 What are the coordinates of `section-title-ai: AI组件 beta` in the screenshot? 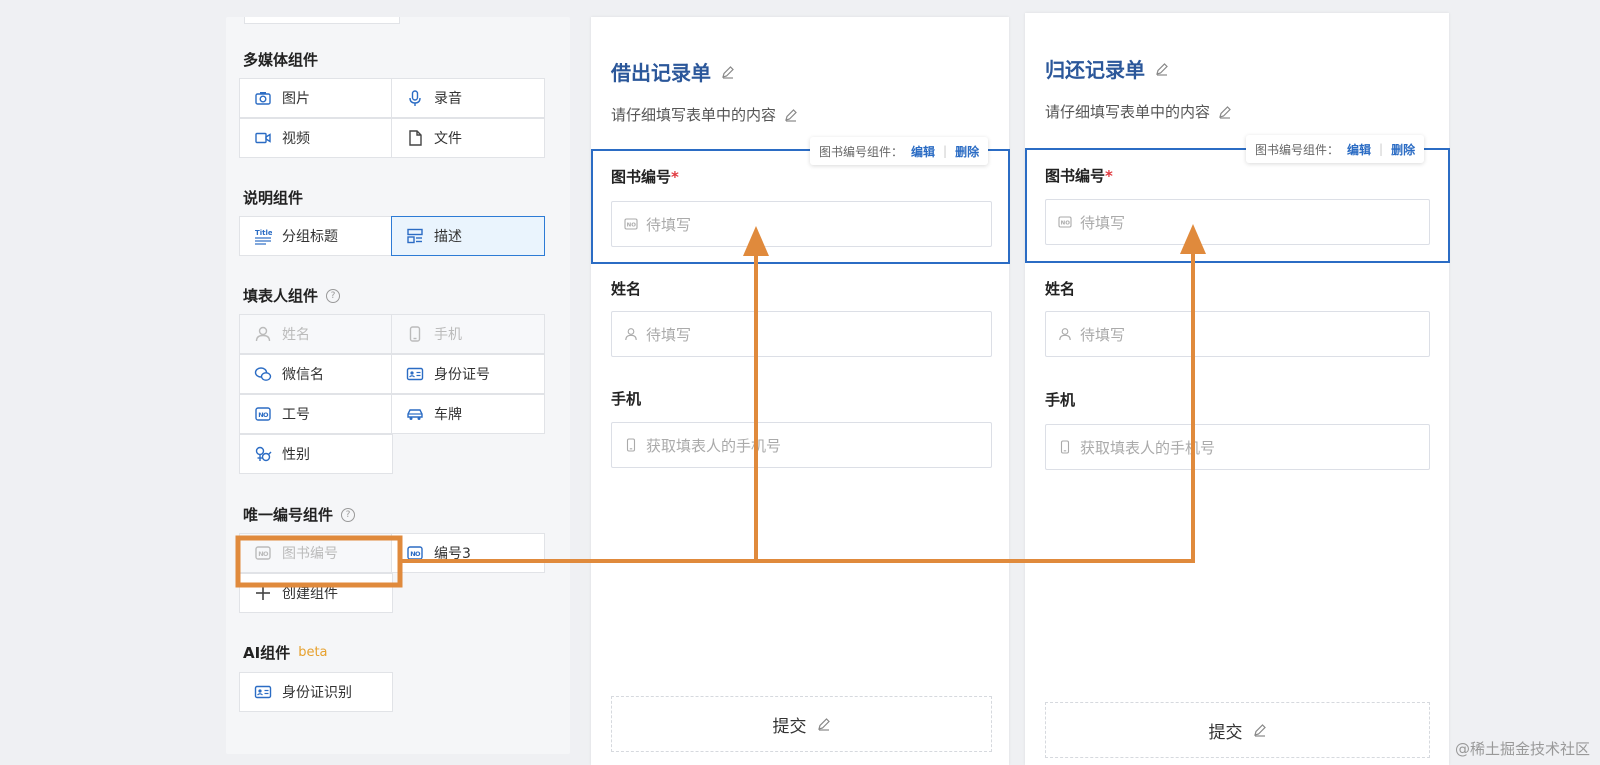 It's located at (285, 653).